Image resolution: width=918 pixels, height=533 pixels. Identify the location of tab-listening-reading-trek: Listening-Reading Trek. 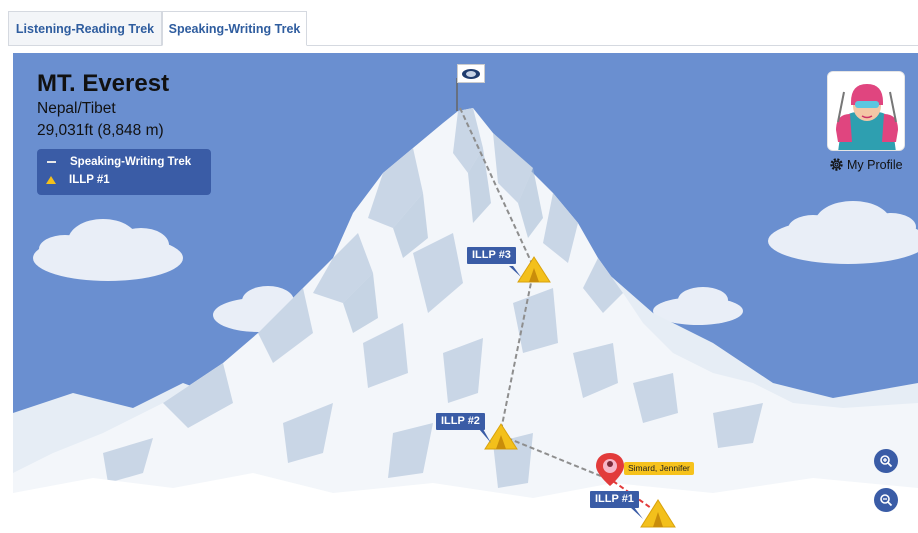
(85, 28).